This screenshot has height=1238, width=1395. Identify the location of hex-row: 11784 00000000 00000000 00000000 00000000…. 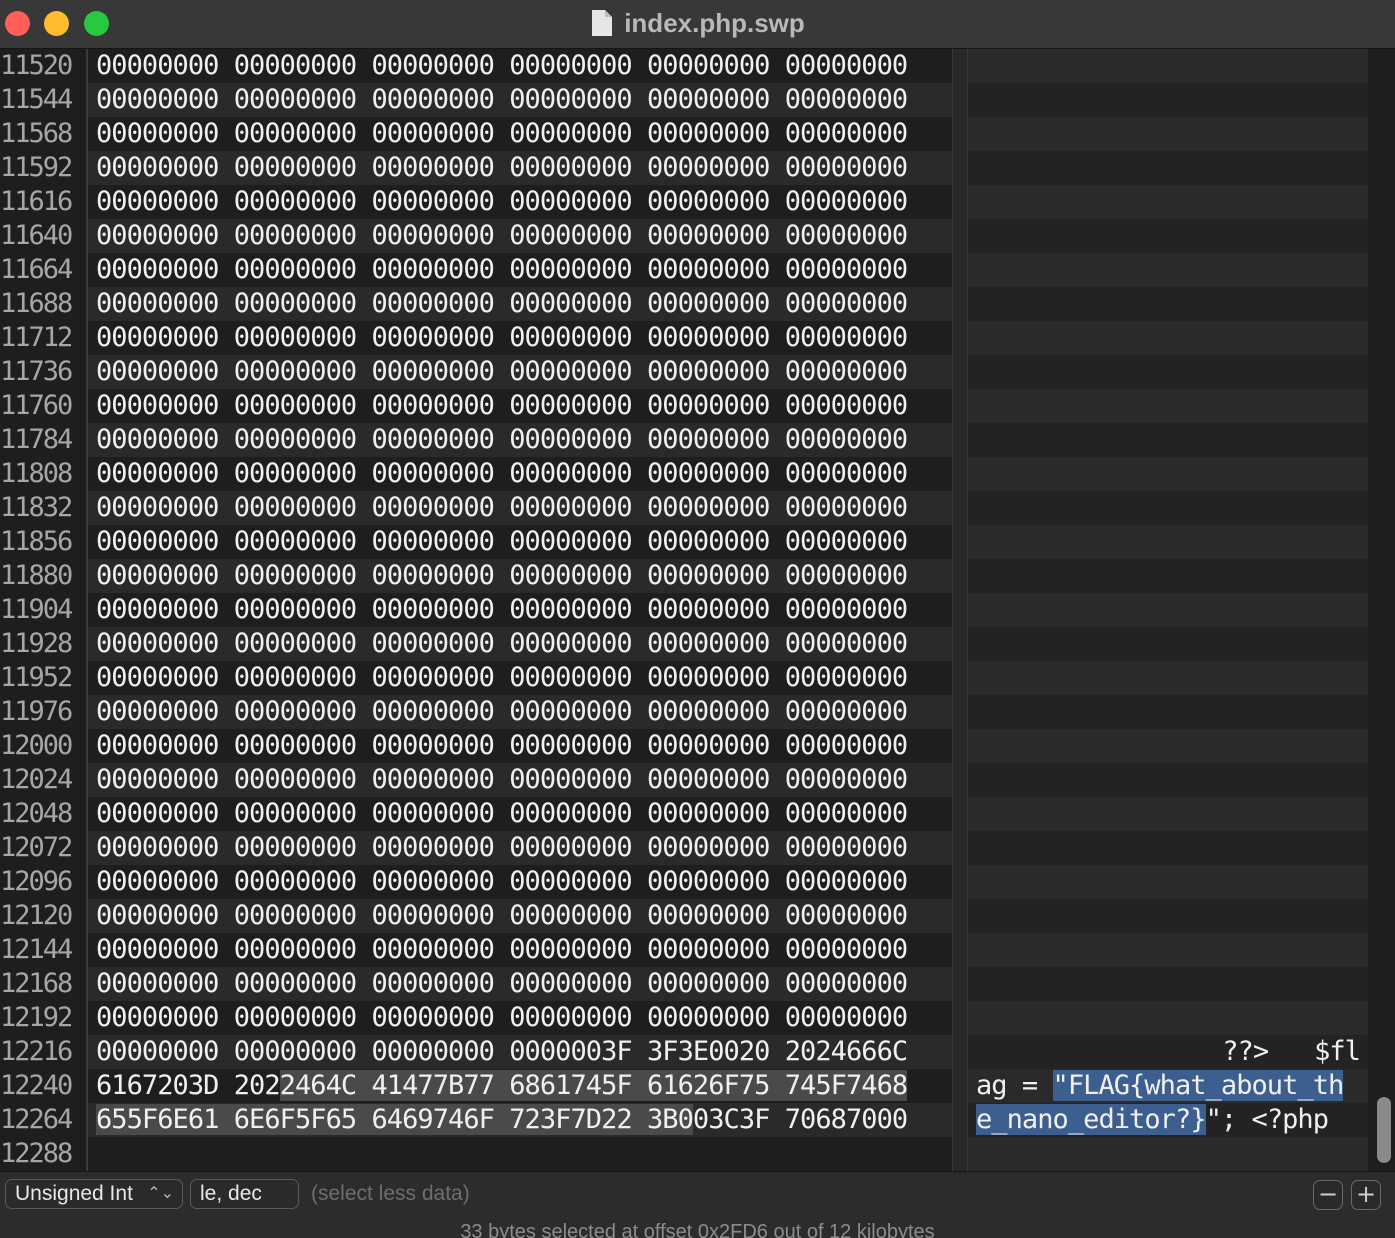
(684, 440).